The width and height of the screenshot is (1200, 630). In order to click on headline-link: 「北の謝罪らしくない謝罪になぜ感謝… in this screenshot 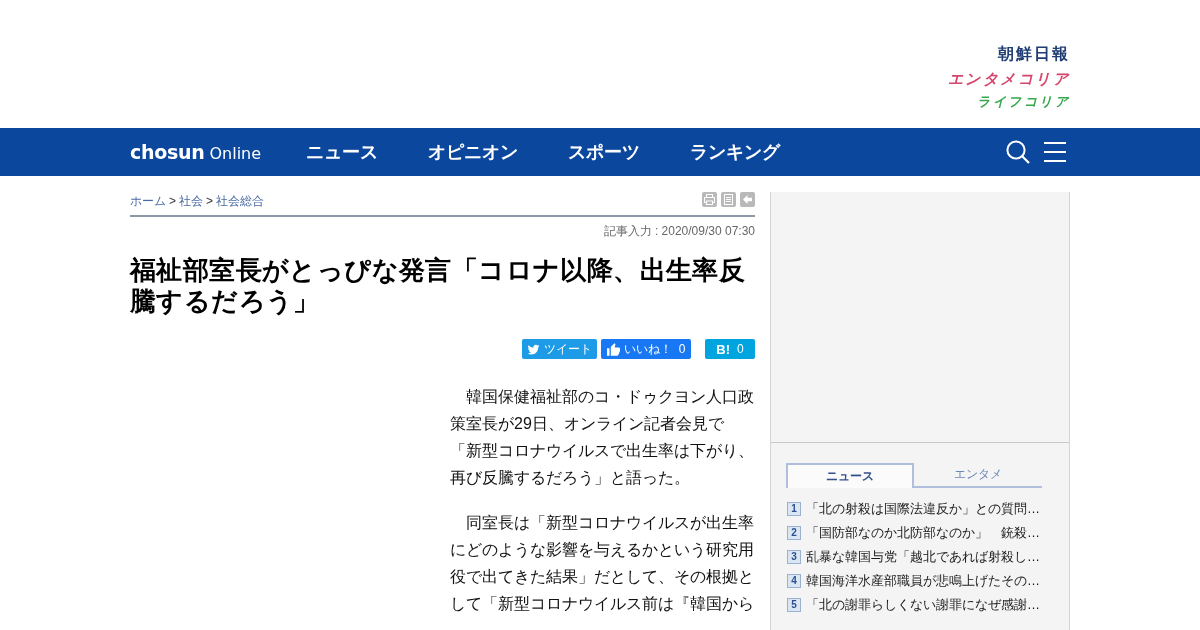, I will do `click(923, 605)`.